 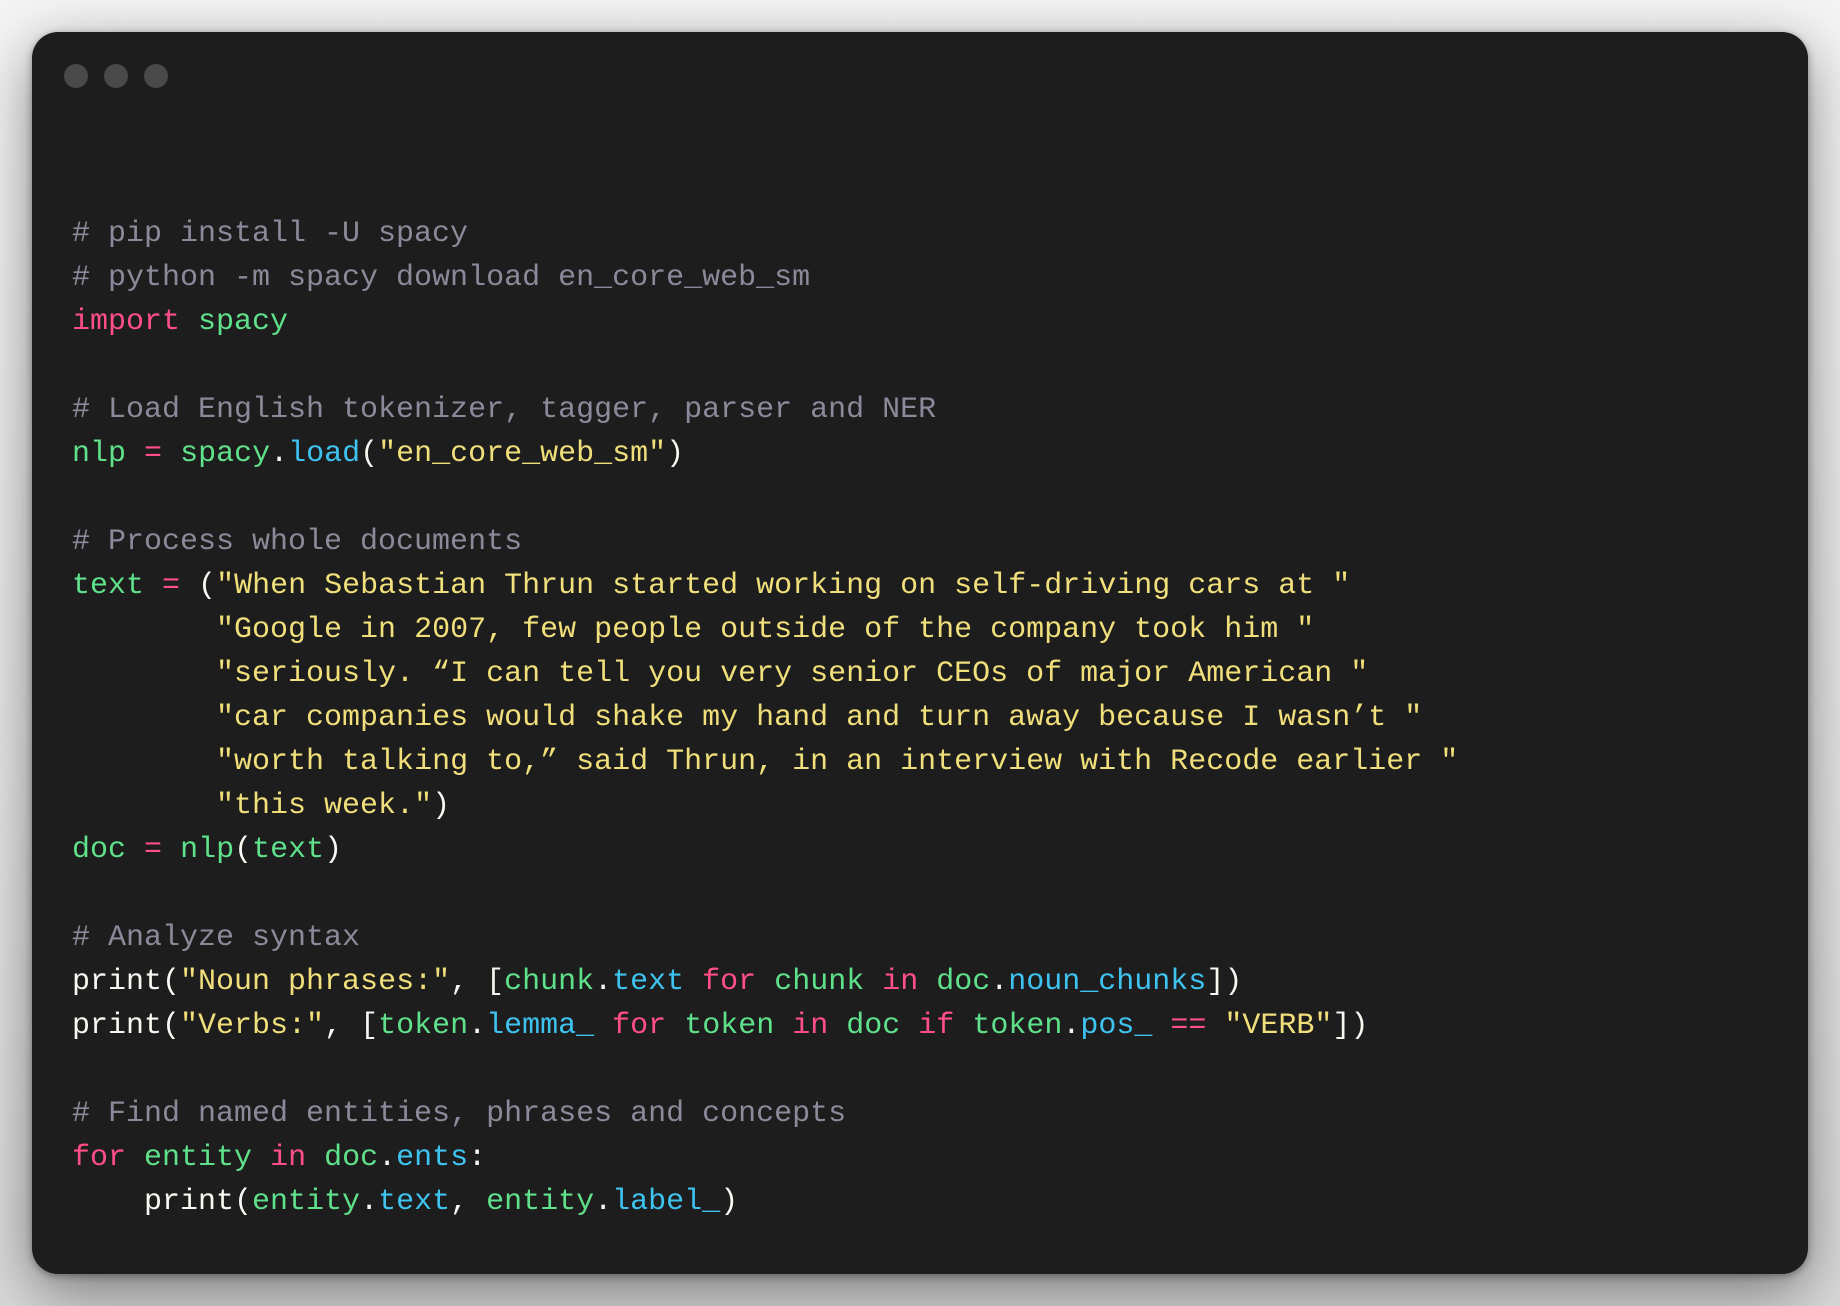 I want to click on code-token-attribute: ents, so click(x=432, y=1158).